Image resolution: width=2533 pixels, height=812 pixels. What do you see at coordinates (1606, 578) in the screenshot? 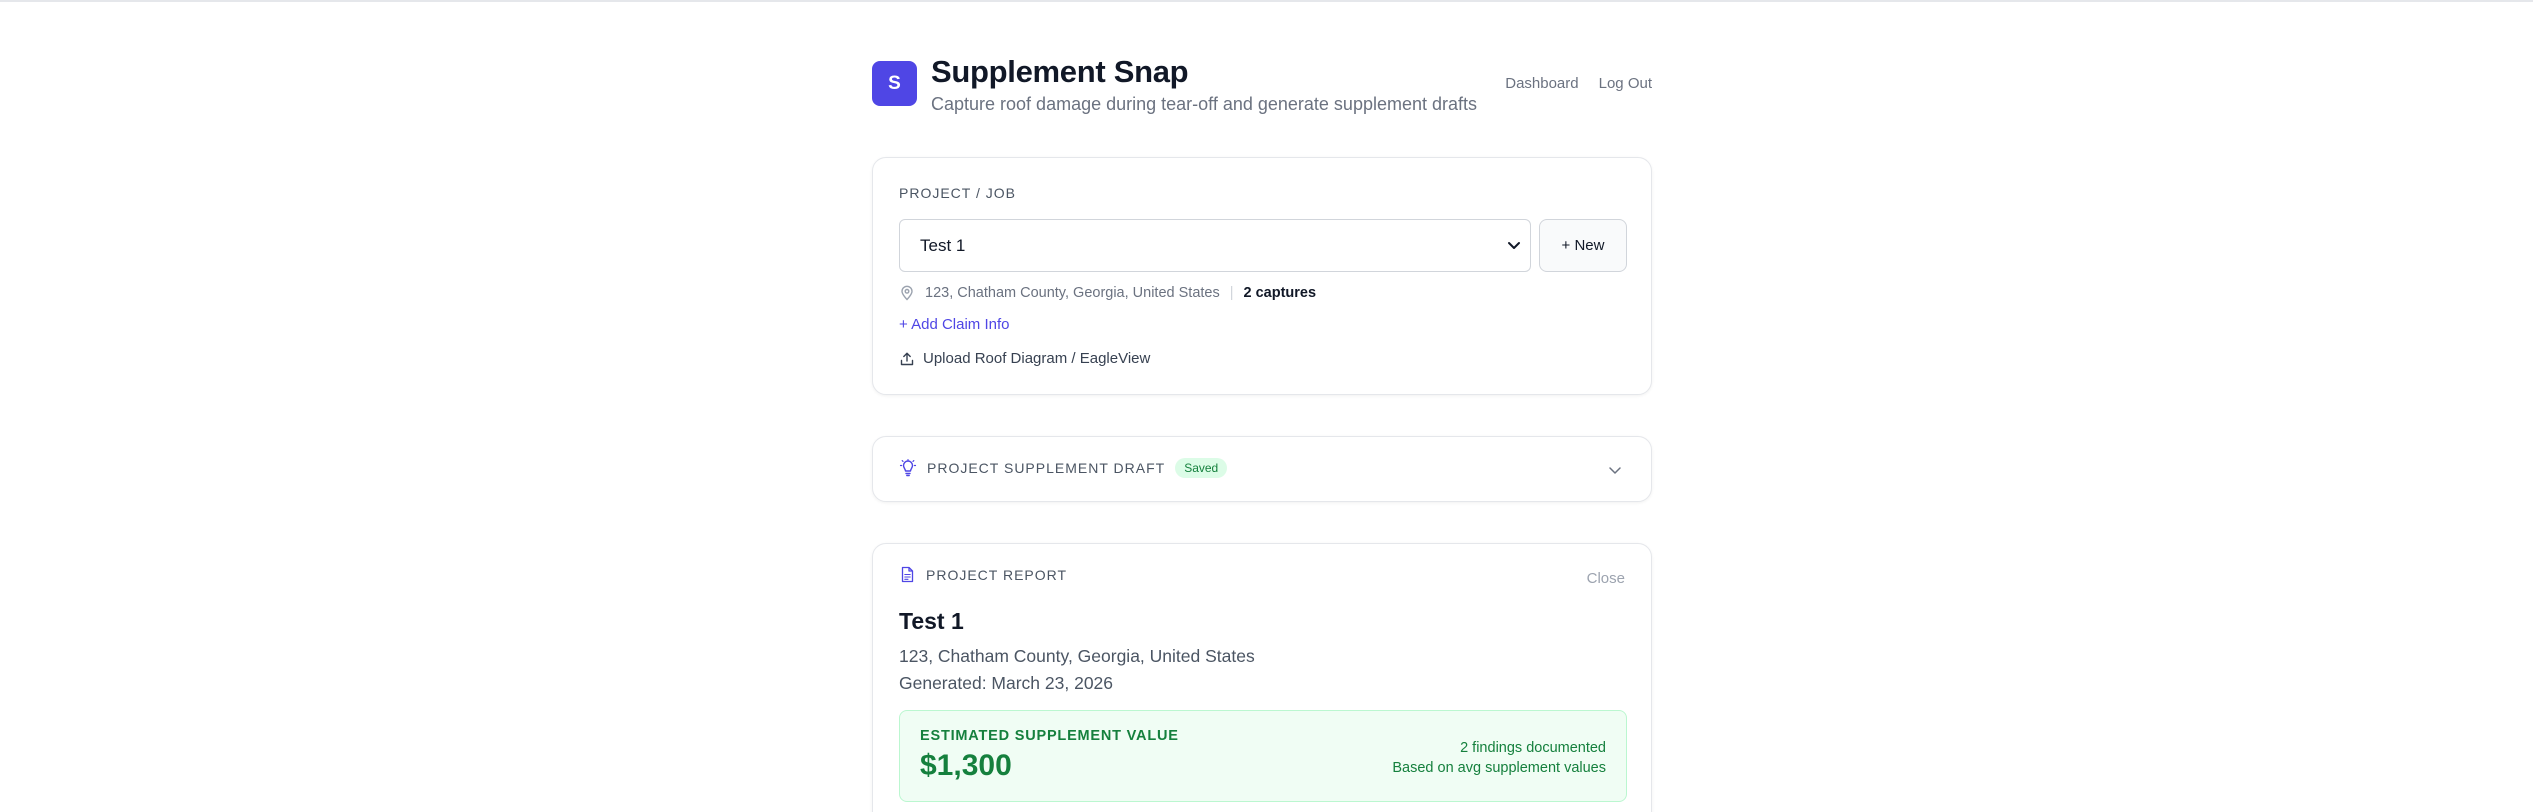
I see `close-report-button: Close` at bounding box center [1606, 578].